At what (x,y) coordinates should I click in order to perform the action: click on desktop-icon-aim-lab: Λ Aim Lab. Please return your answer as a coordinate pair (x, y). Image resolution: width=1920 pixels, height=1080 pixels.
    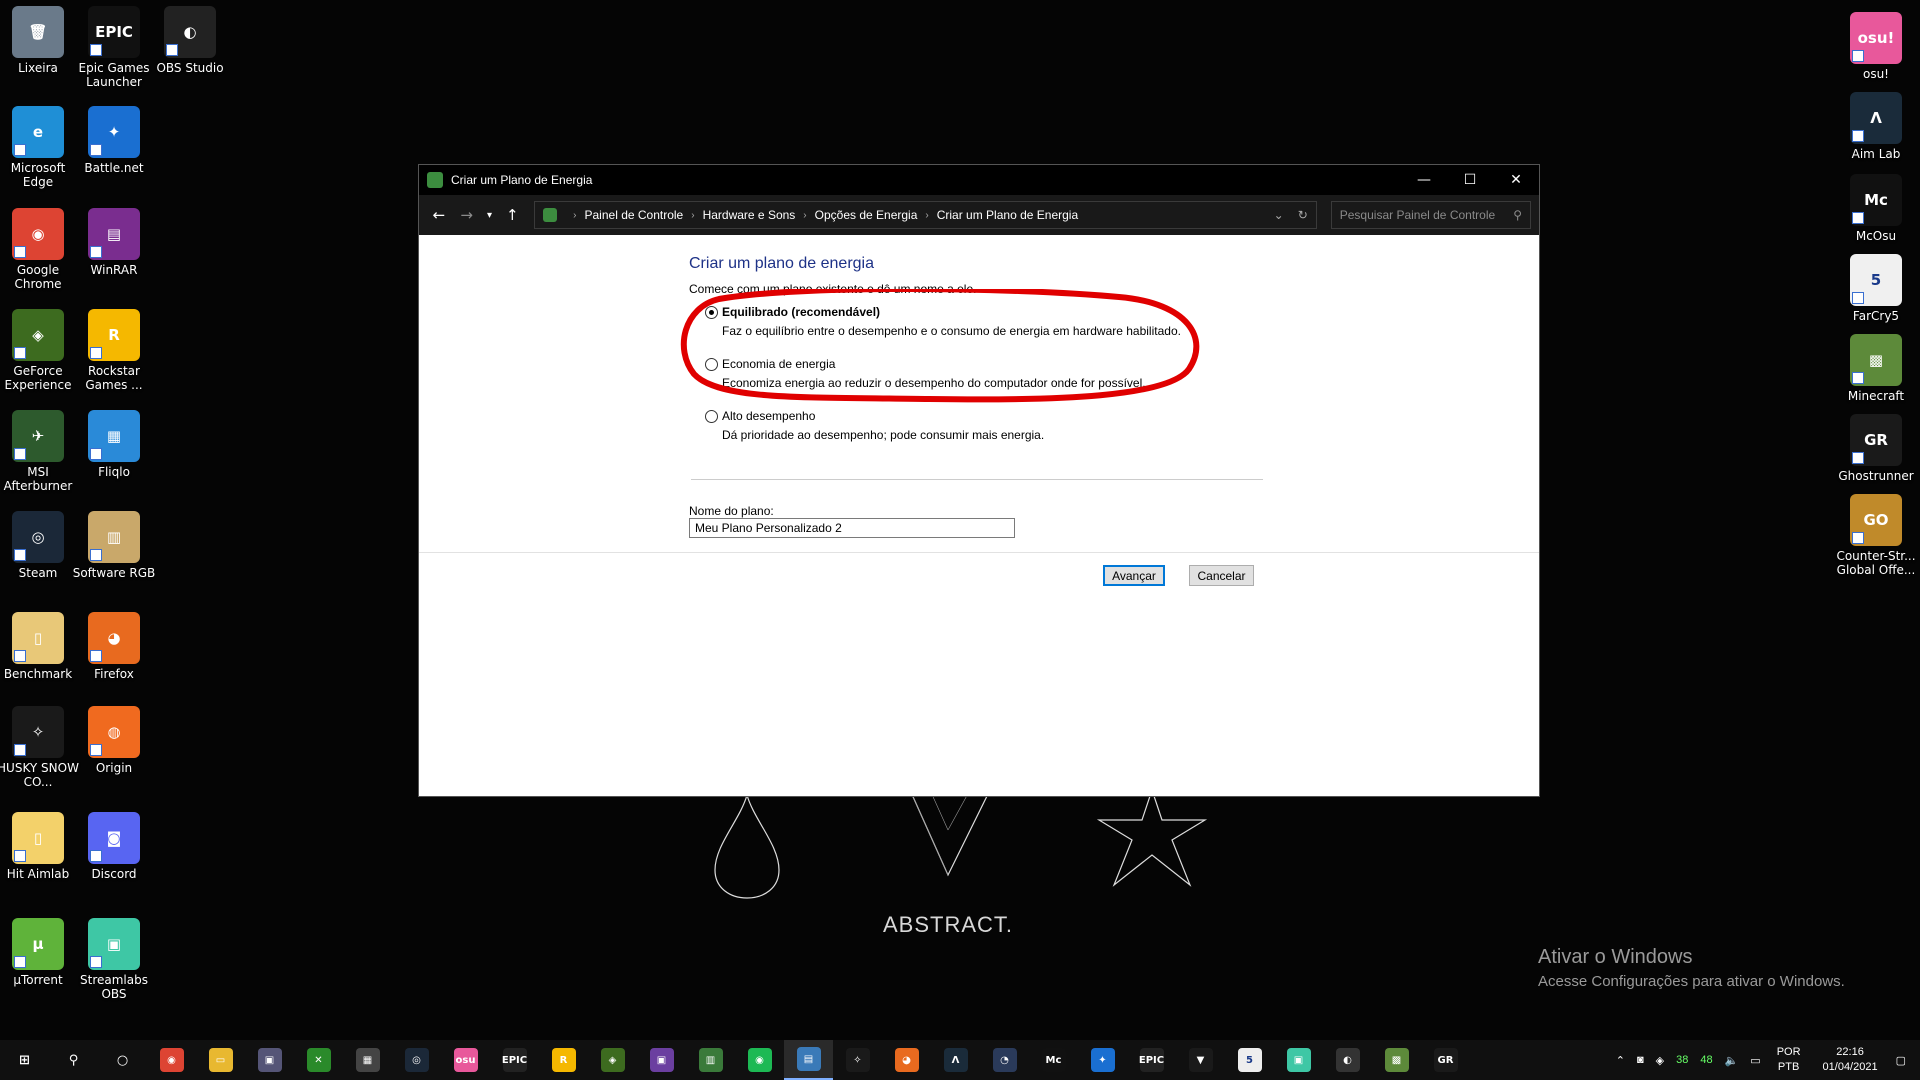
    Looking at the image, I should click on (1876, 126).